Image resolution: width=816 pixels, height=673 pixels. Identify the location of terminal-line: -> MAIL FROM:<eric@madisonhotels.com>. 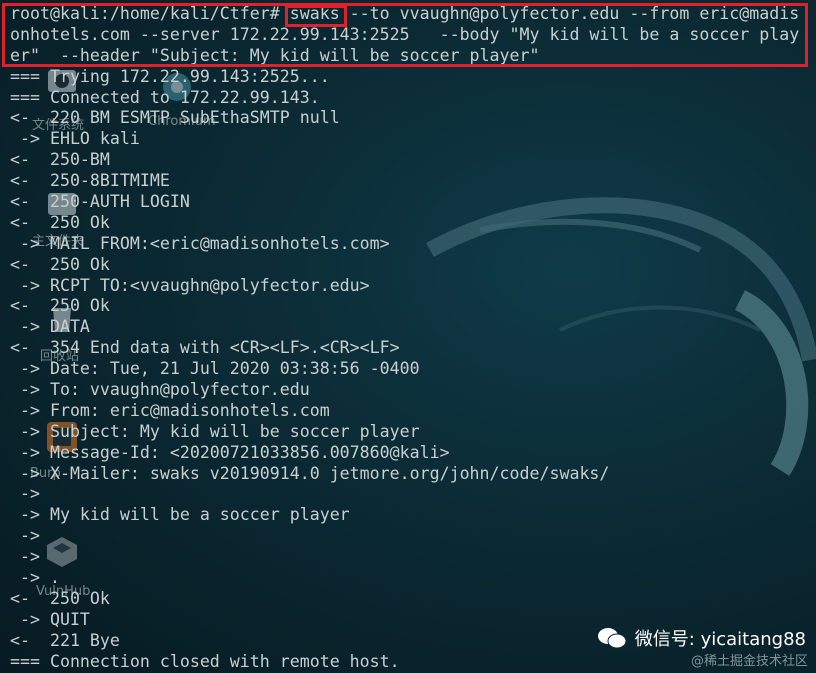
(200, 243).